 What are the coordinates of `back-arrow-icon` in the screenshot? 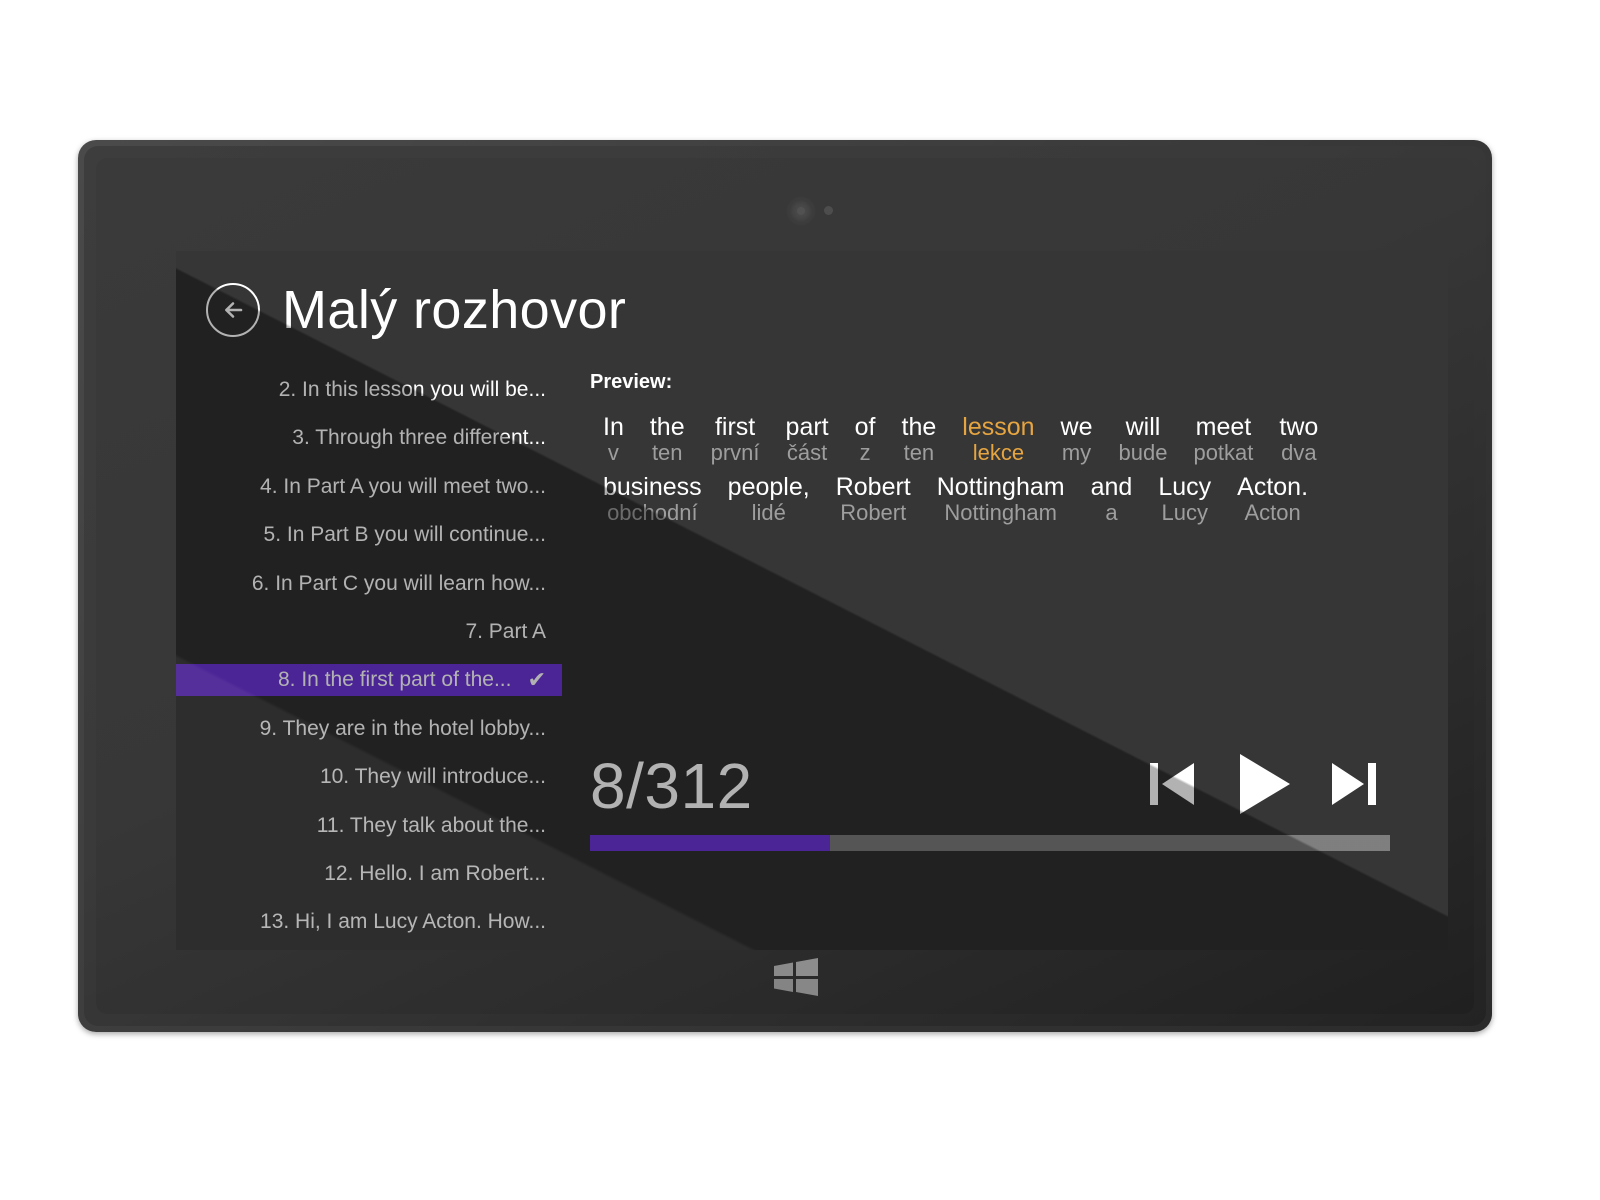 It's located at (233, 310).